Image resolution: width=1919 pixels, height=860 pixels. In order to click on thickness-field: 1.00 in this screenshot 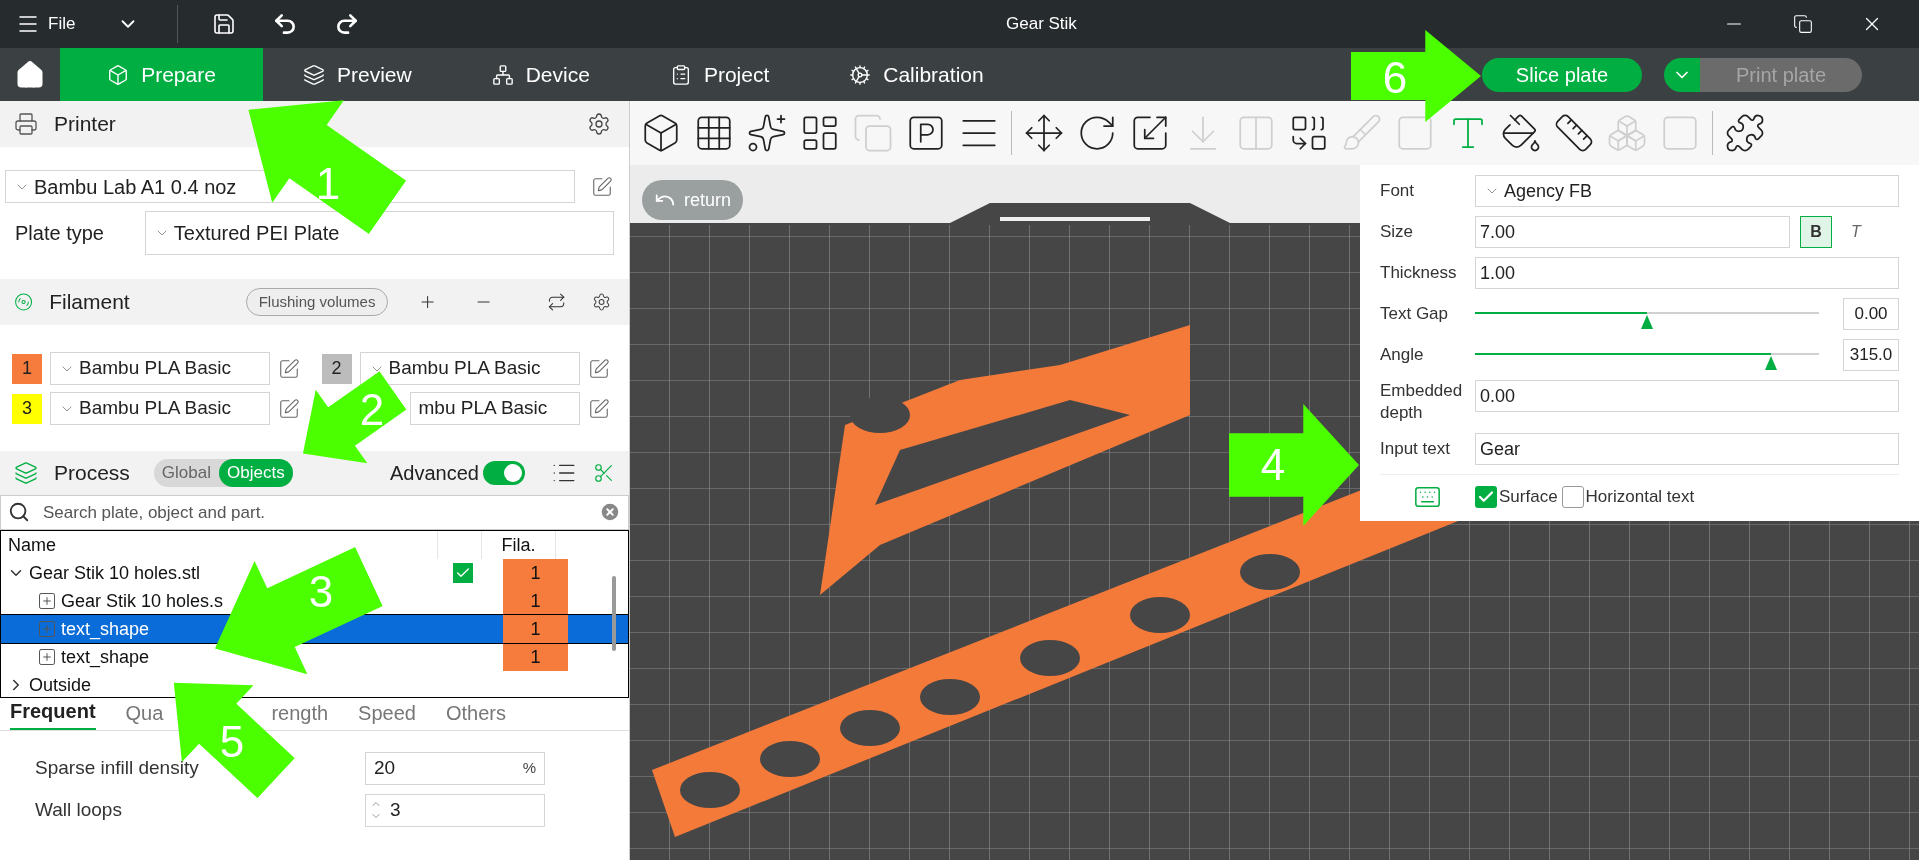, I will do `click(1687, 273)`.